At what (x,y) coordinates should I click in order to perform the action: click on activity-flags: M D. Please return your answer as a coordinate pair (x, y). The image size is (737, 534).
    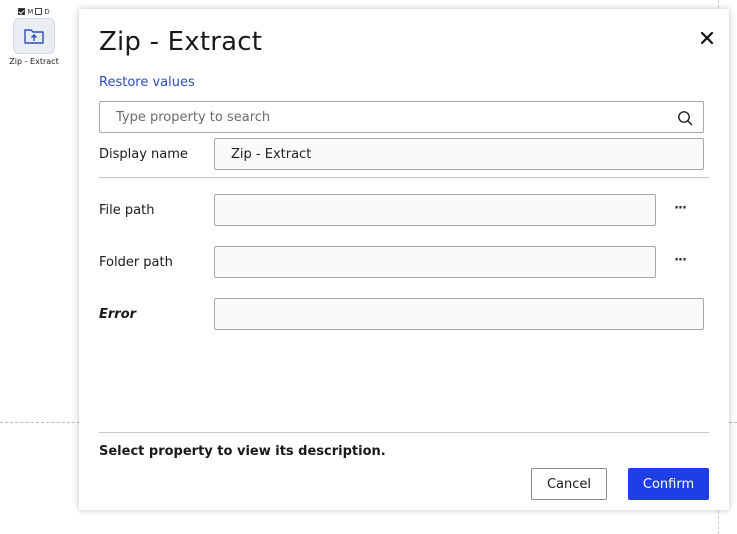
    Looking at the image, I should click on (34, 11).